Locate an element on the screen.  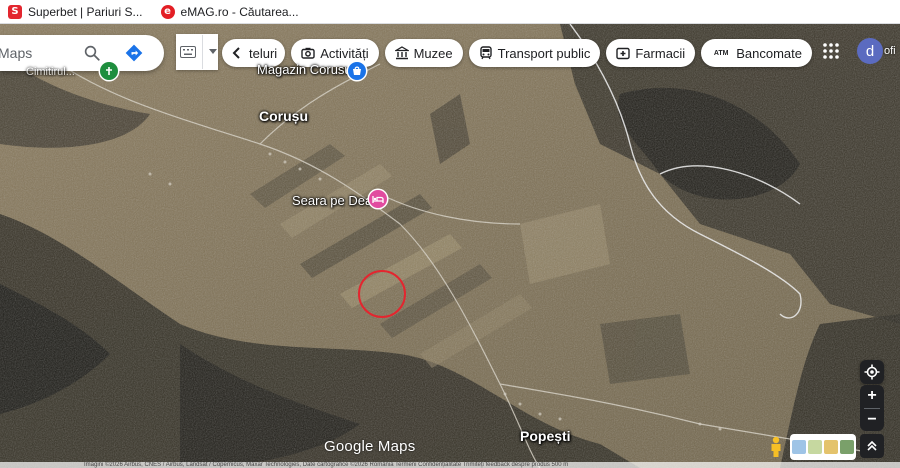
store-pin-icon is located at coordinates (357, 71).